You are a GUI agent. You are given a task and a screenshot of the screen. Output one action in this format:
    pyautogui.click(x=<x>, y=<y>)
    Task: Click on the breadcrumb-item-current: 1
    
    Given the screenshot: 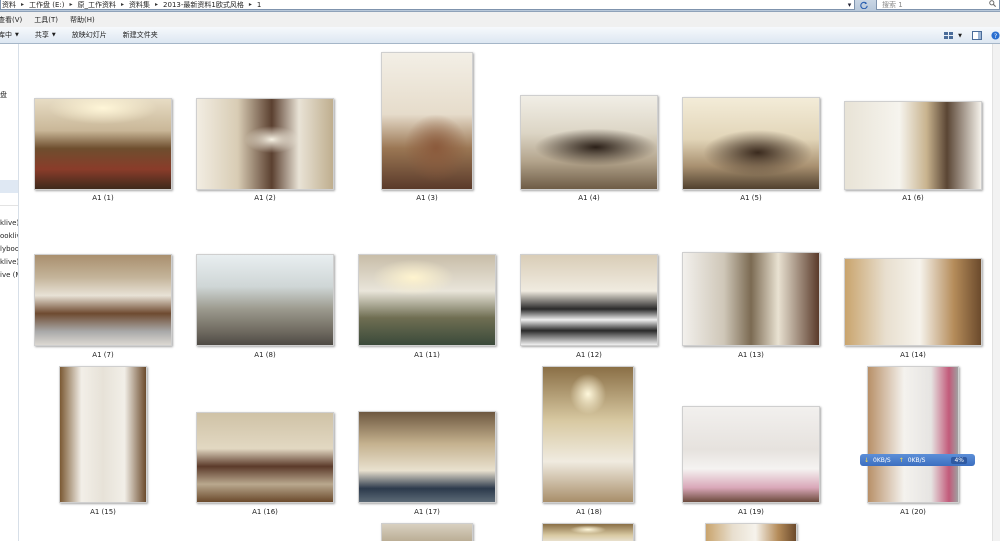 What is the action you would take?
    pyautogui.click(x=259, y=5)
    